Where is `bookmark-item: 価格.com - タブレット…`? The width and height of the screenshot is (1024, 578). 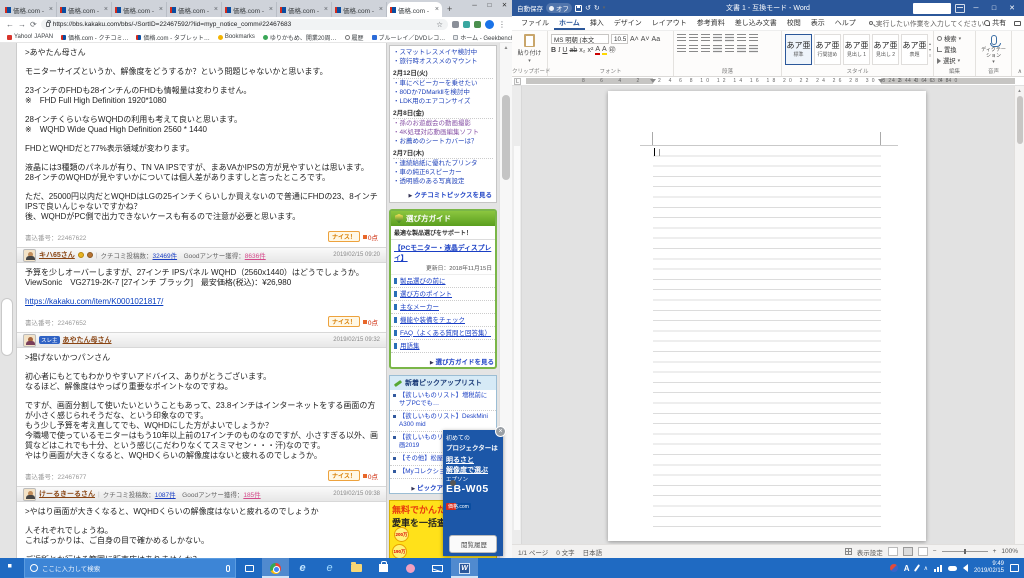 bookmark-item: 価格.com - タブレット… is located at coordinates (173, 37).